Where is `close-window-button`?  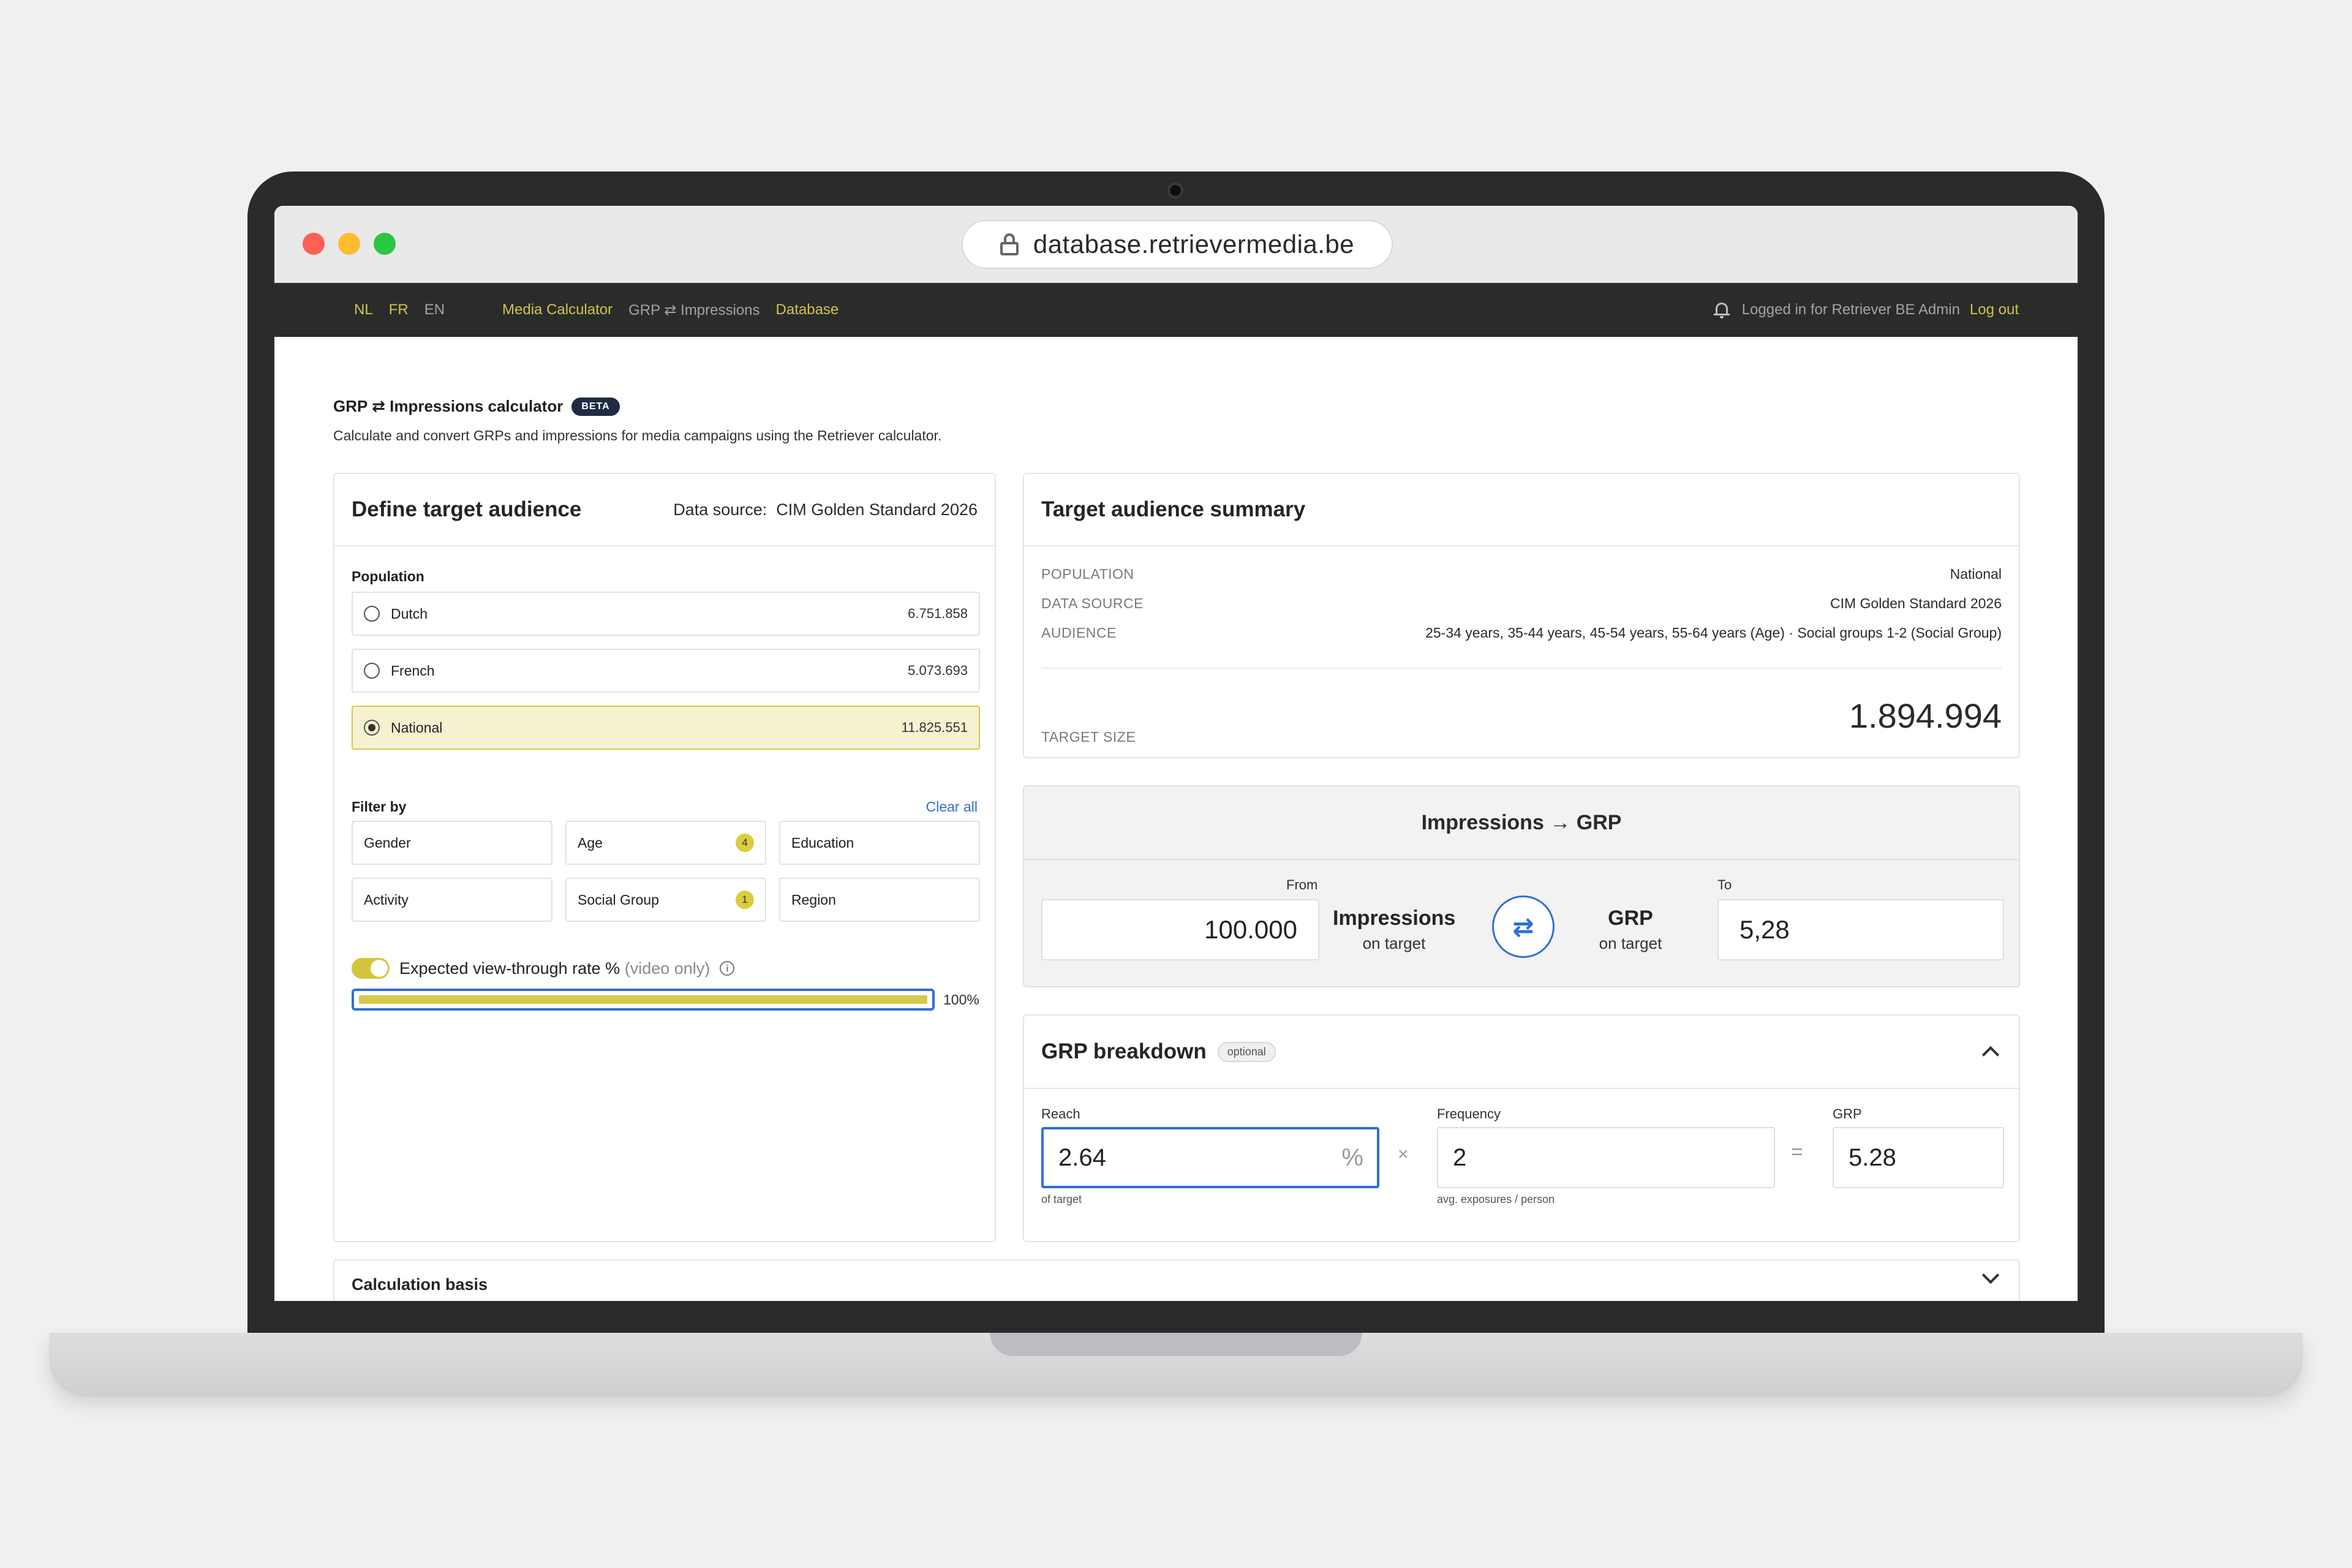
close-window-button is located at coordinates (314, 244).